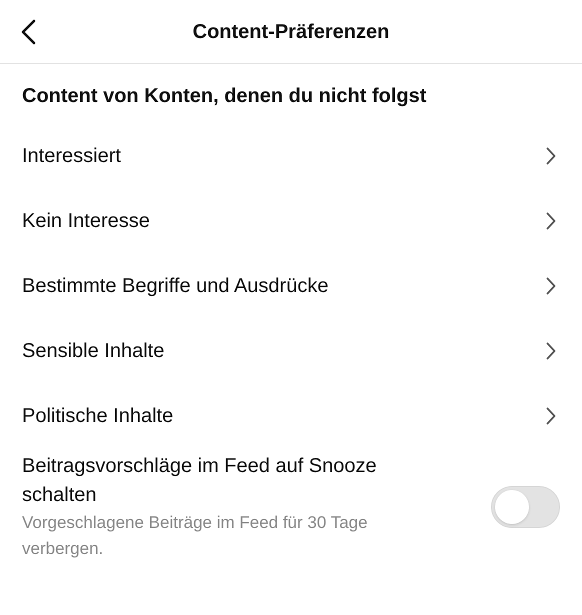 Image resolution: width=582 pixels, height=615 pixels. Describe the element at coordinates (225, 96) in the screenshot. I see `section-heading: Content von Konten, denen du nicht folgst` at that location.